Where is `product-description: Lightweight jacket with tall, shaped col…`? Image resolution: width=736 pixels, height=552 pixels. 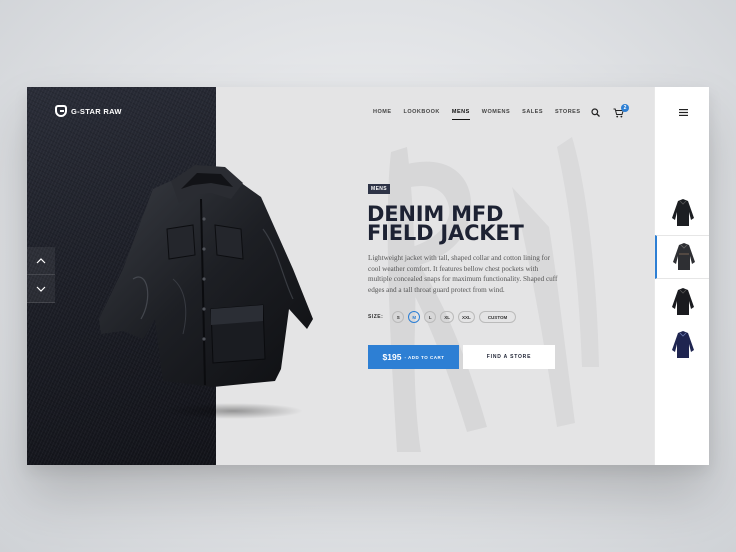 product-description: Lightweight jacket with tall, shaped col… is located at coordinates (463, 274).